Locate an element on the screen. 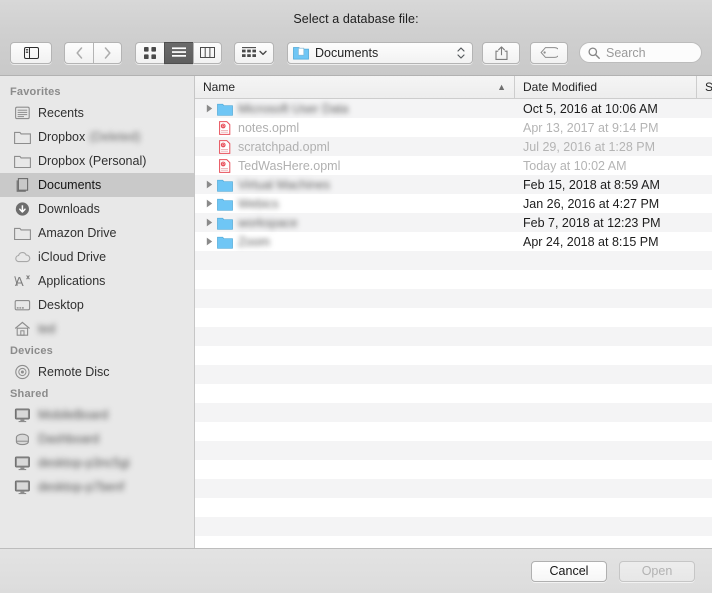  column-header-name: Name ▲ is located at coordinates (355, 87).